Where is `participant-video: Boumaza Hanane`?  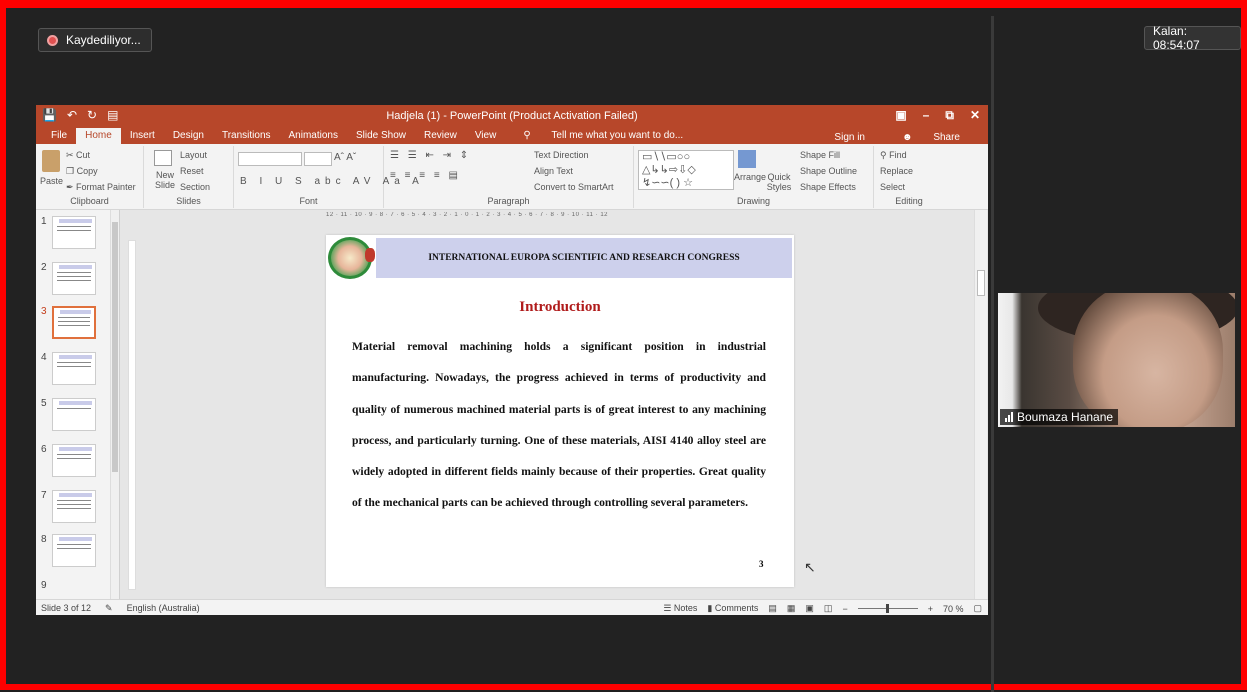 participant-video: Boumaza Hanane is located at coordinates (1116, 360).